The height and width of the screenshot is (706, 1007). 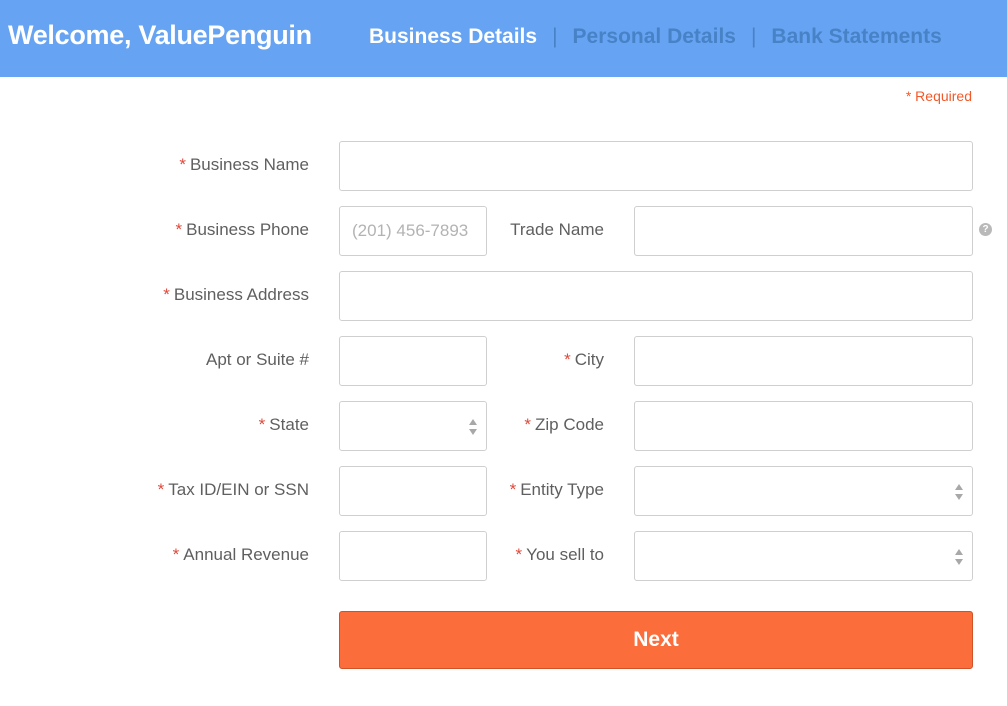 I want to click on required-note: * Required, so click(x=938, y=96).